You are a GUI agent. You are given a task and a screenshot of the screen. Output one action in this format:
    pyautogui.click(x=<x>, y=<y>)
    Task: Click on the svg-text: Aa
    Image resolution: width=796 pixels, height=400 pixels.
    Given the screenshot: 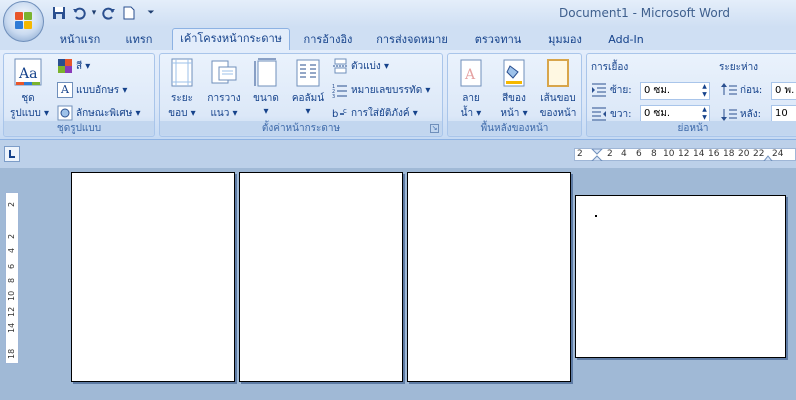 What is the action you would take?
    pyautogui.click(x=27, y=74)
    